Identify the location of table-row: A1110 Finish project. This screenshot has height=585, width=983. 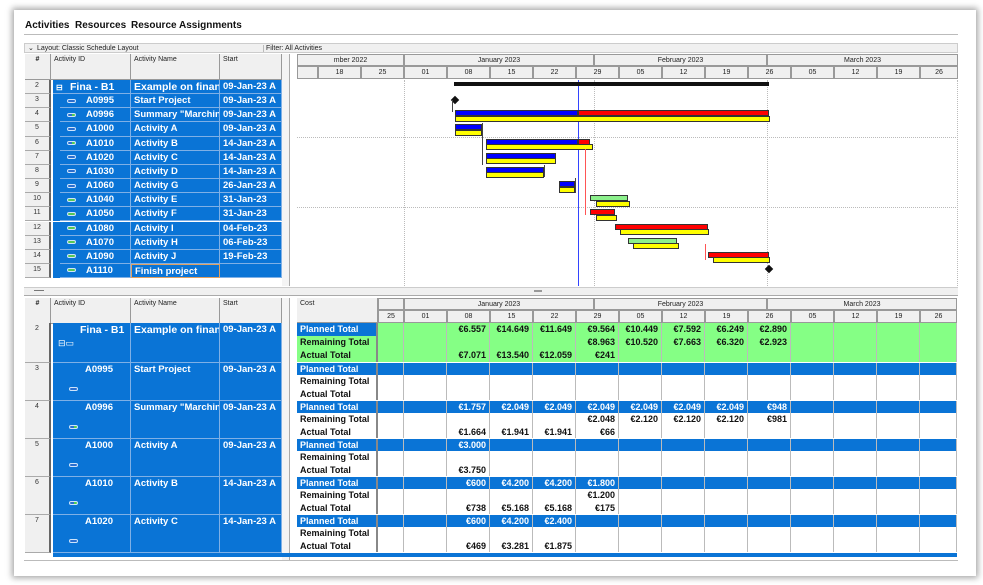
(167, 271).